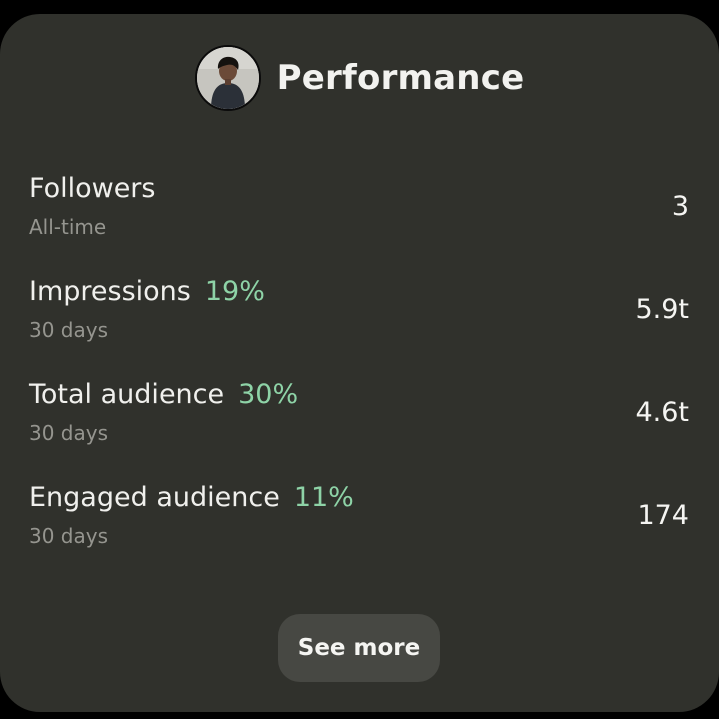 This screenshot has height=719, width=719. I want to click on metric-label: Impressions, so click(110, 291).